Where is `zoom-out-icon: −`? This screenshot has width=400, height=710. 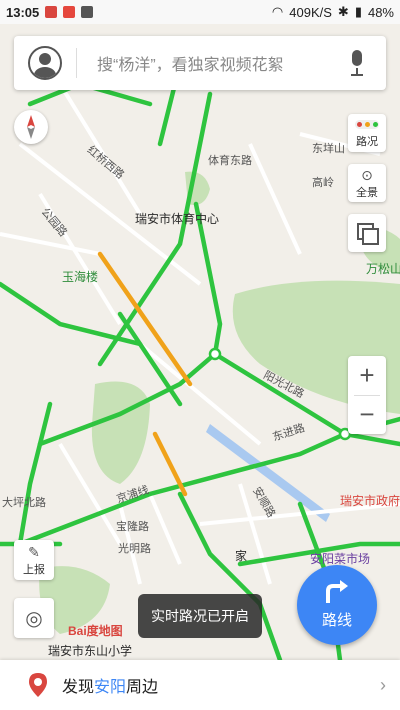 zoom-out-icon: − is located at coordinates (367, 414).